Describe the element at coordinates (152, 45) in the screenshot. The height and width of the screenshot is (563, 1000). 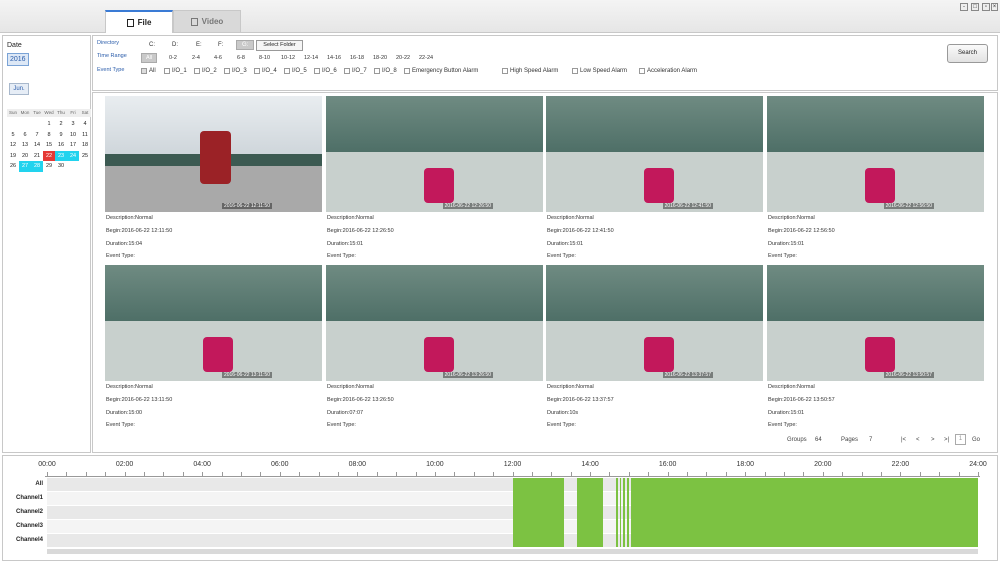
I see `drive-option: C:` at that location.